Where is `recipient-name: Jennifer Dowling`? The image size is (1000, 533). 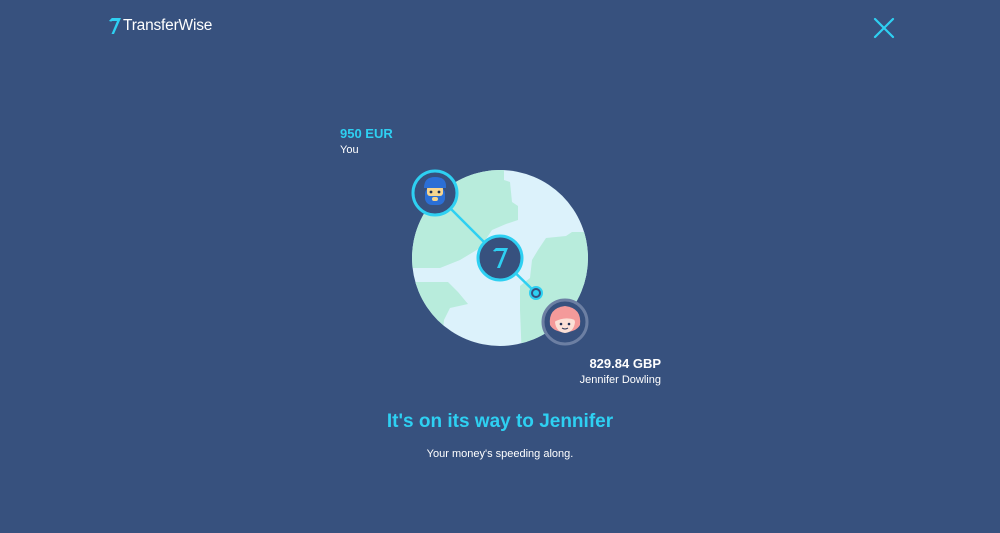 recipient-name: Jennifer Dowling is located at coordinates (620, 380).